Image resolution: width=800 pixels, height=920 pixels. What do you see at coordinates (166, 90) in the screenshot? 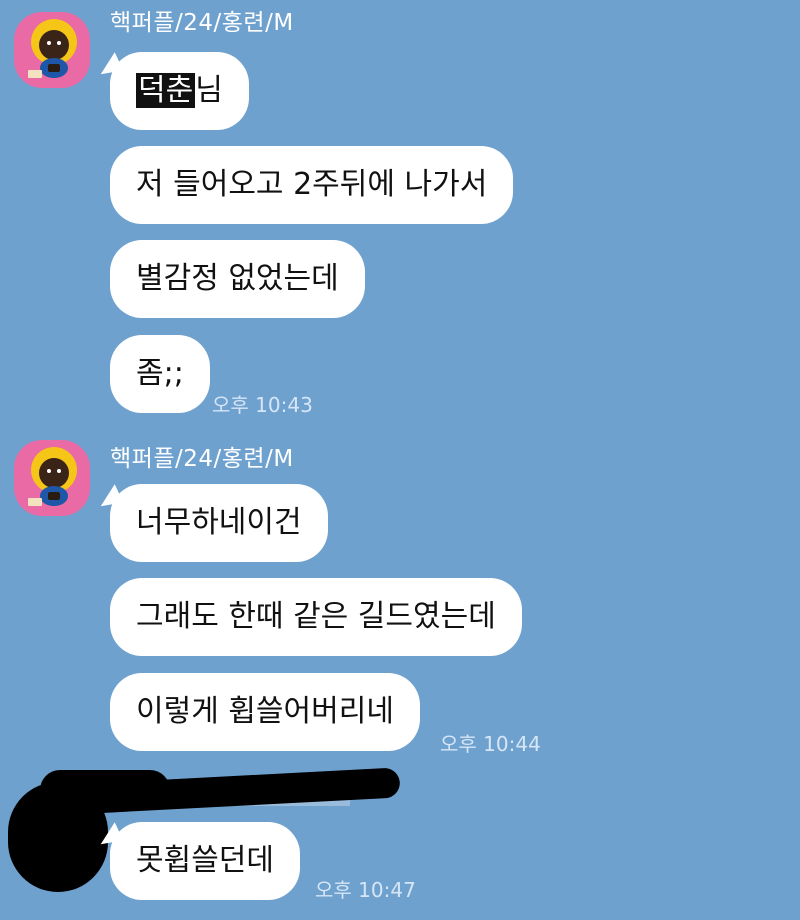
I see `highlighted-text: 덕춘` at bounding box center [166, 90].